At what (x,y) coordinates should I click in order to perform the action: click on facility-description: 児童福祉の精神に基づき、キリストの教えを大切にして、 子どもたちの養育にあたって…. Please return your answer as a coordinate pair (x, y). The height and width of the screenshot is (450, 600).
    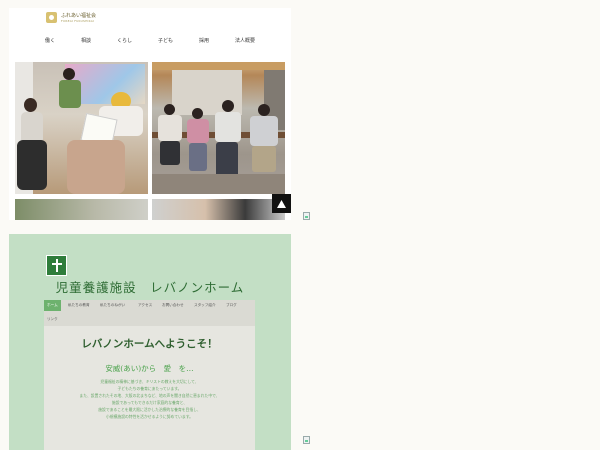
    Looking at the image, I should click on (149, 399).